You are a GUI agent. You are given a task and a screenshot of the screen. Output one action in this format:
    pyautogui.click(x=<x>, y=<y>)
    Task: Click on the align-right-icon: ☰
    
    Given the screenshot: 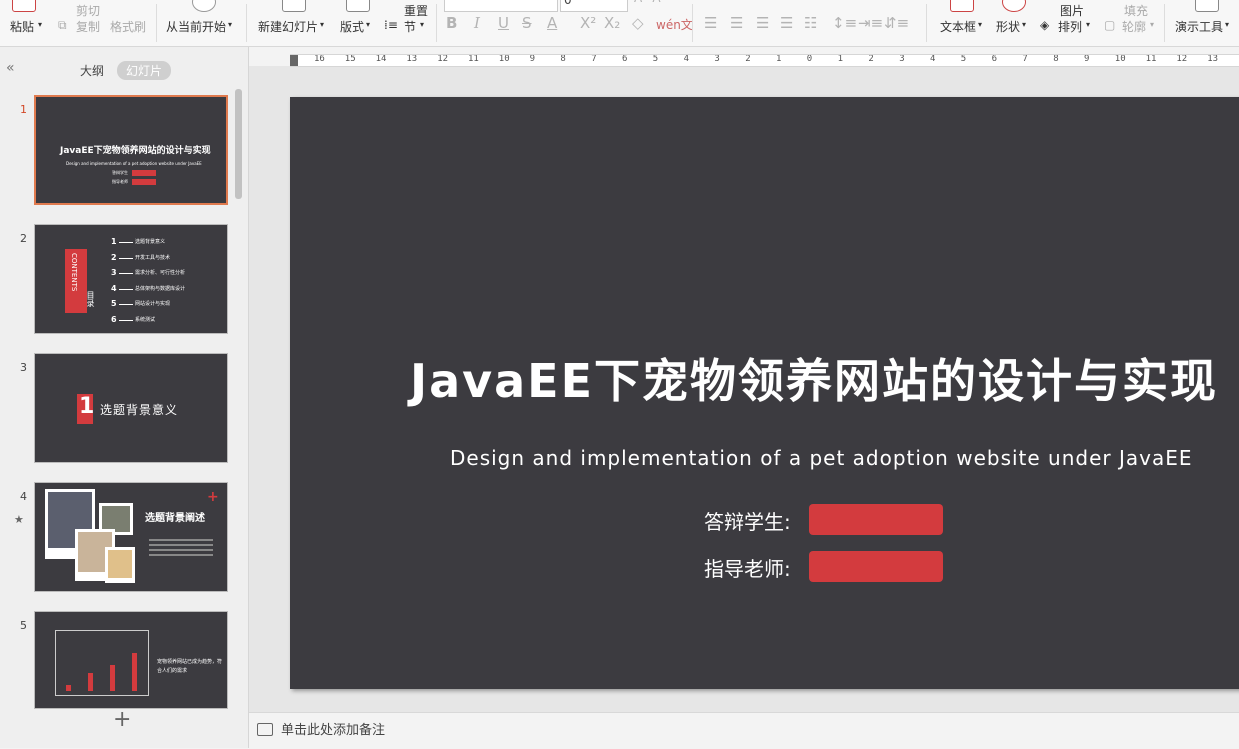 What is the action you would take?
    pyautogui.click(x=762, y=23)
    